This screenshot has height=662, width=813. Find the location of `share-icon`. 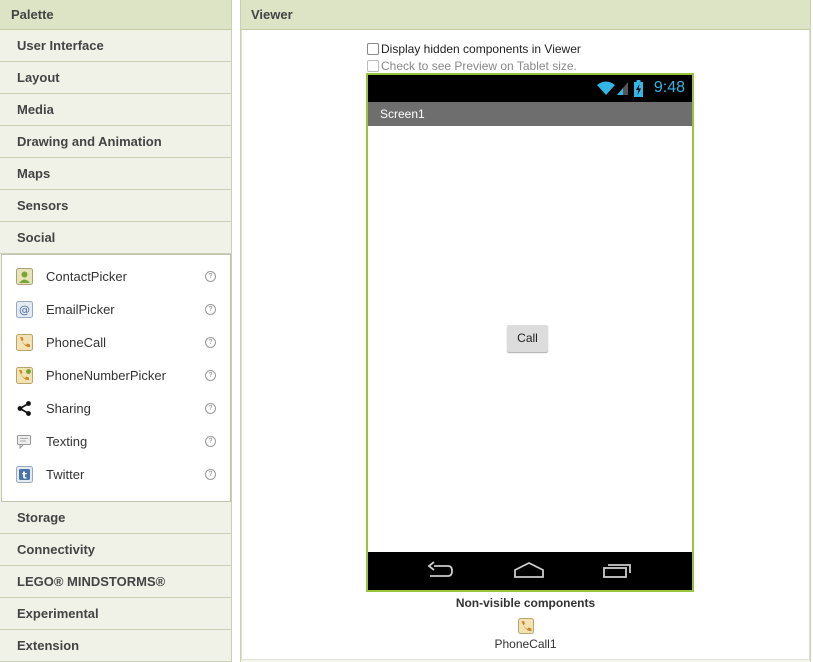

share-icon is located at coordinates (24, 408).